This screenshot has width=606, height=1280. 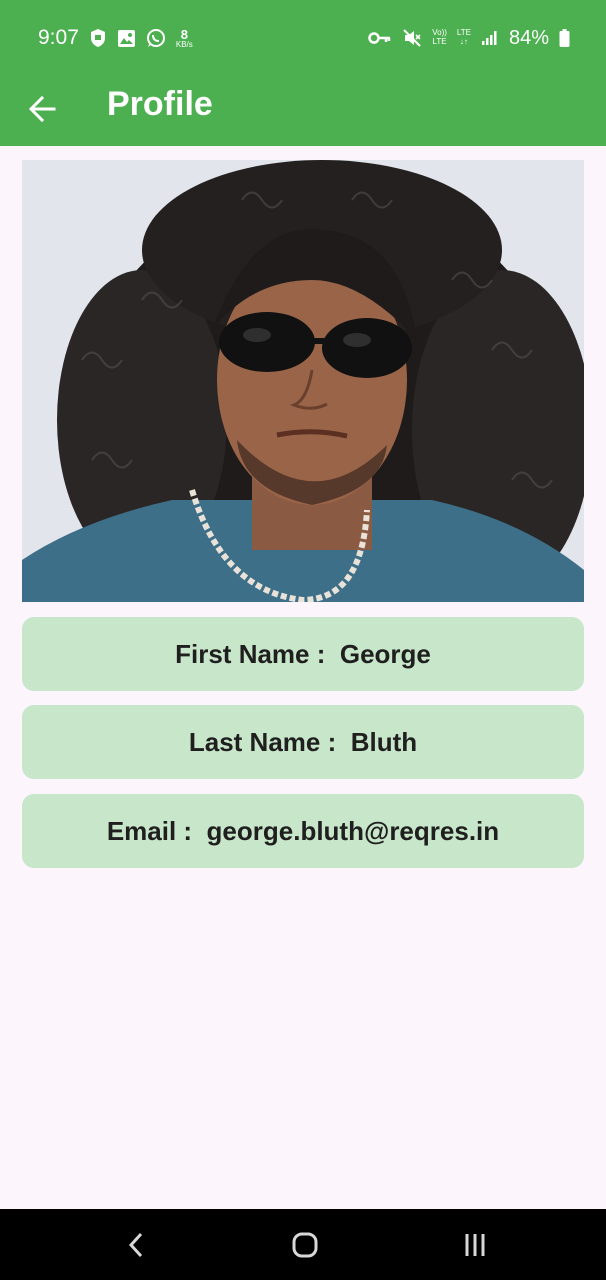 I want to click on email-label: Email :, so click(x=149, y=830).